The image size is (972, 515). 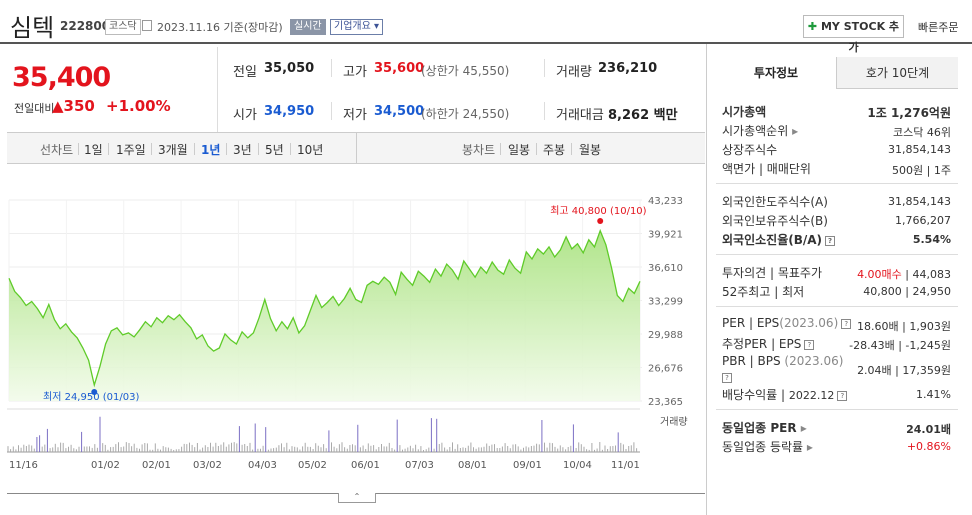 What do you see at coordinates (760, 130) in the screenshot?
I see `rank-label: 시가총액순위 ▸` at bounding box center [760, 130].